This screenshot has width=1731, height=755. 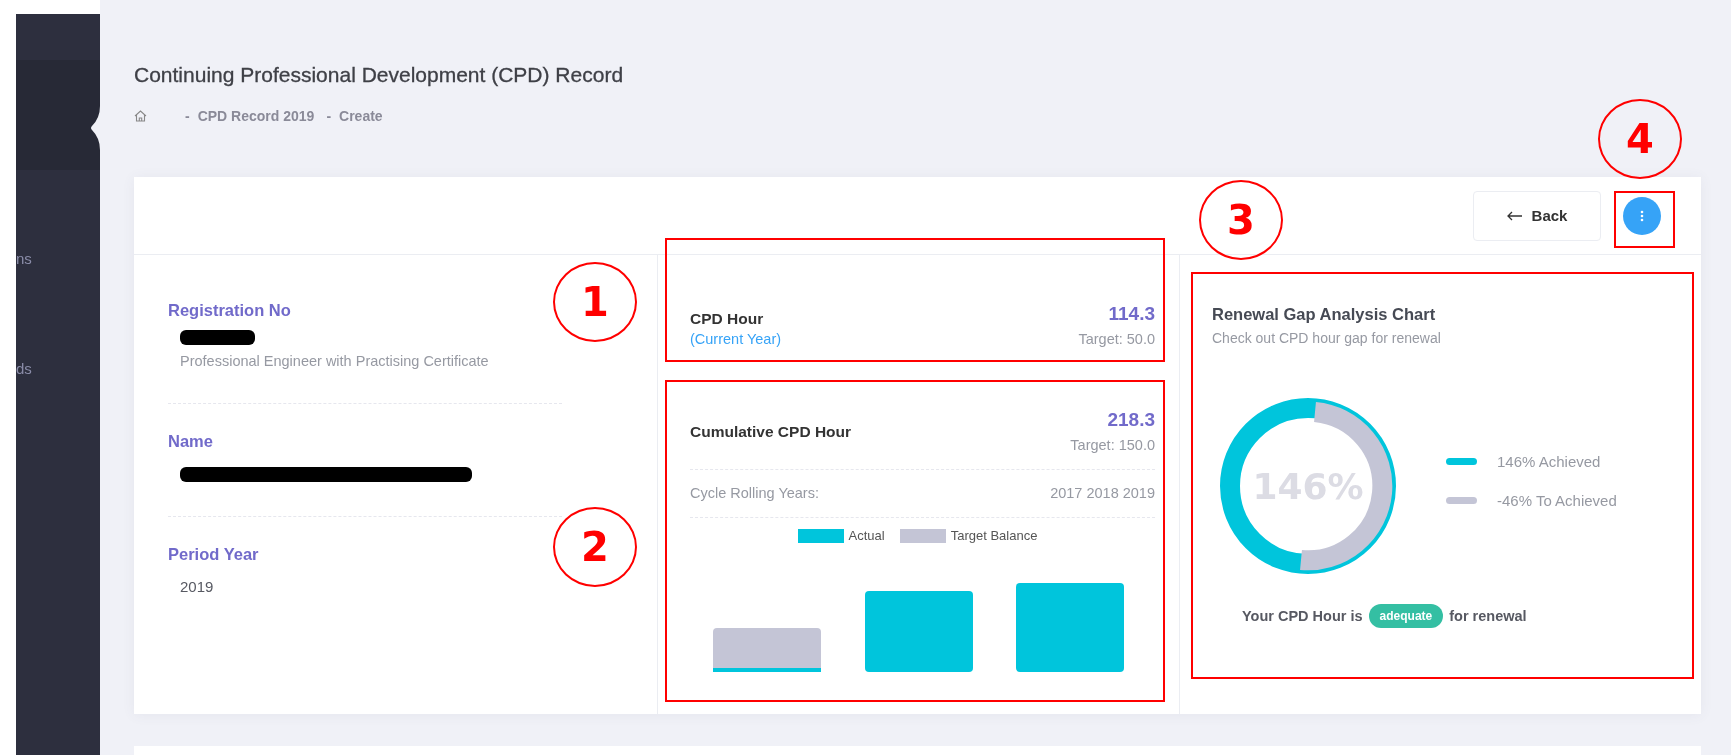 I want to click on stat-subtitle: (Current Year), so click(x=736, y=339).